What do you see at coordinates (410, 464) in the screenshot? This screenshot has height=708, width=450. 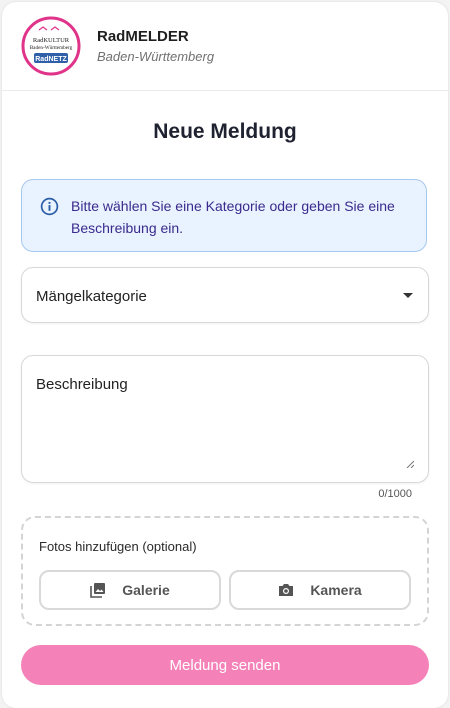 I see `resize-handle-icon` at bounding box center [410, 464].